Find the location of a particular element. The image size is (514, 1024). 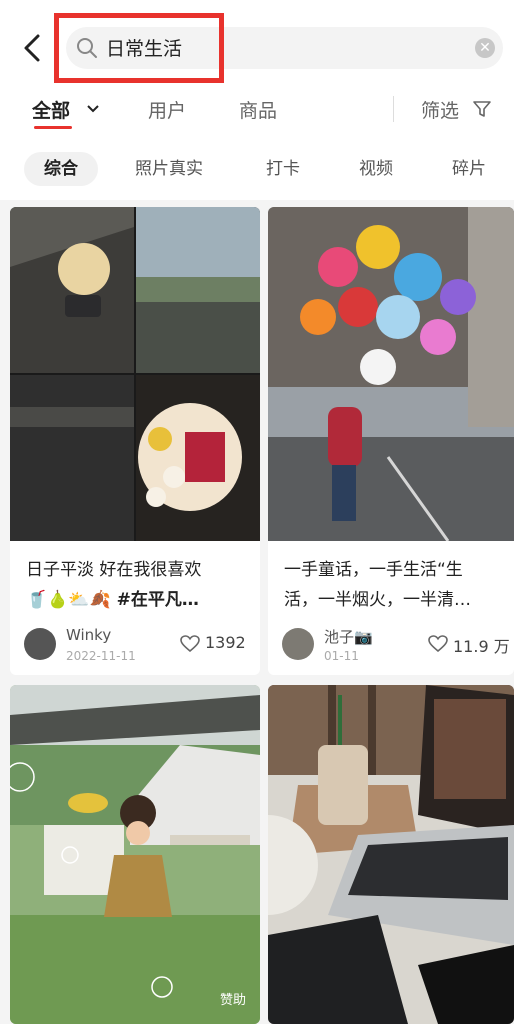

author-name: Winky is located at coordinates (88, 635).